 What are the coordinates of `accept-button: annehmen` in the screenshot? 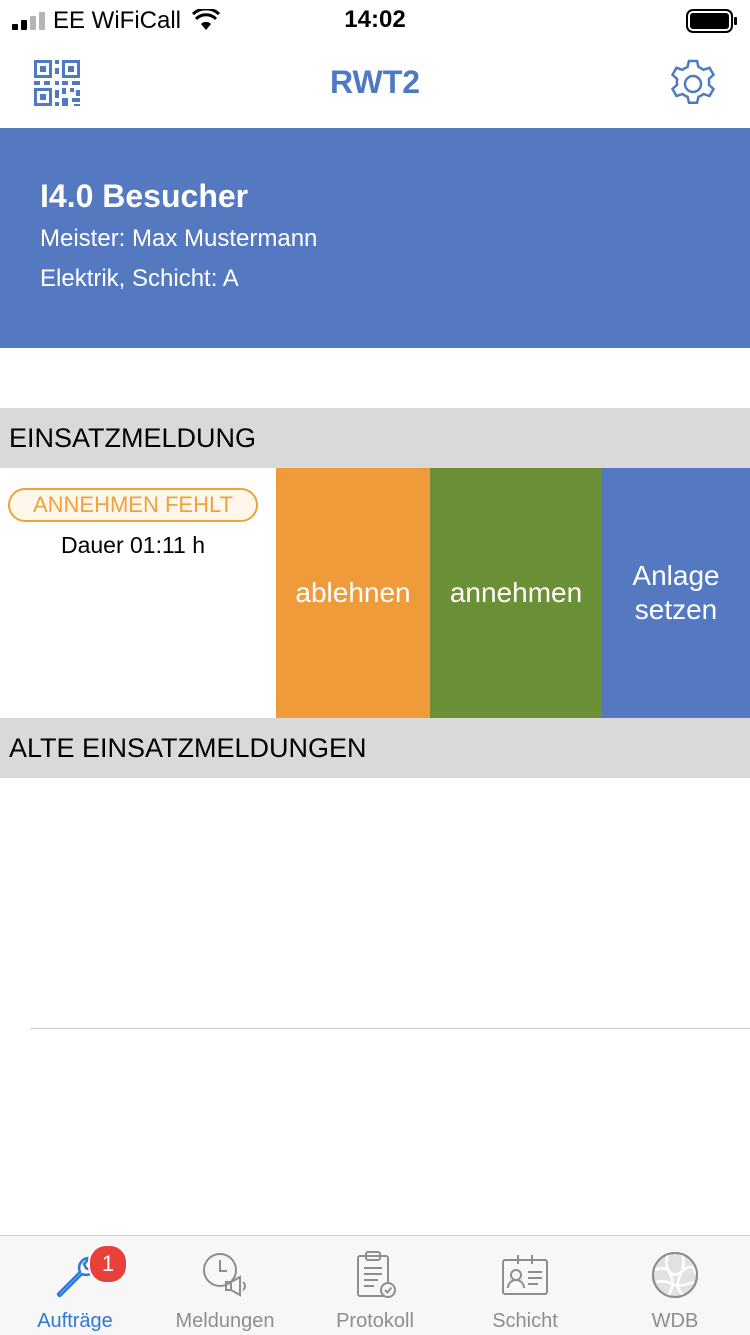 It's located at (516, 593).